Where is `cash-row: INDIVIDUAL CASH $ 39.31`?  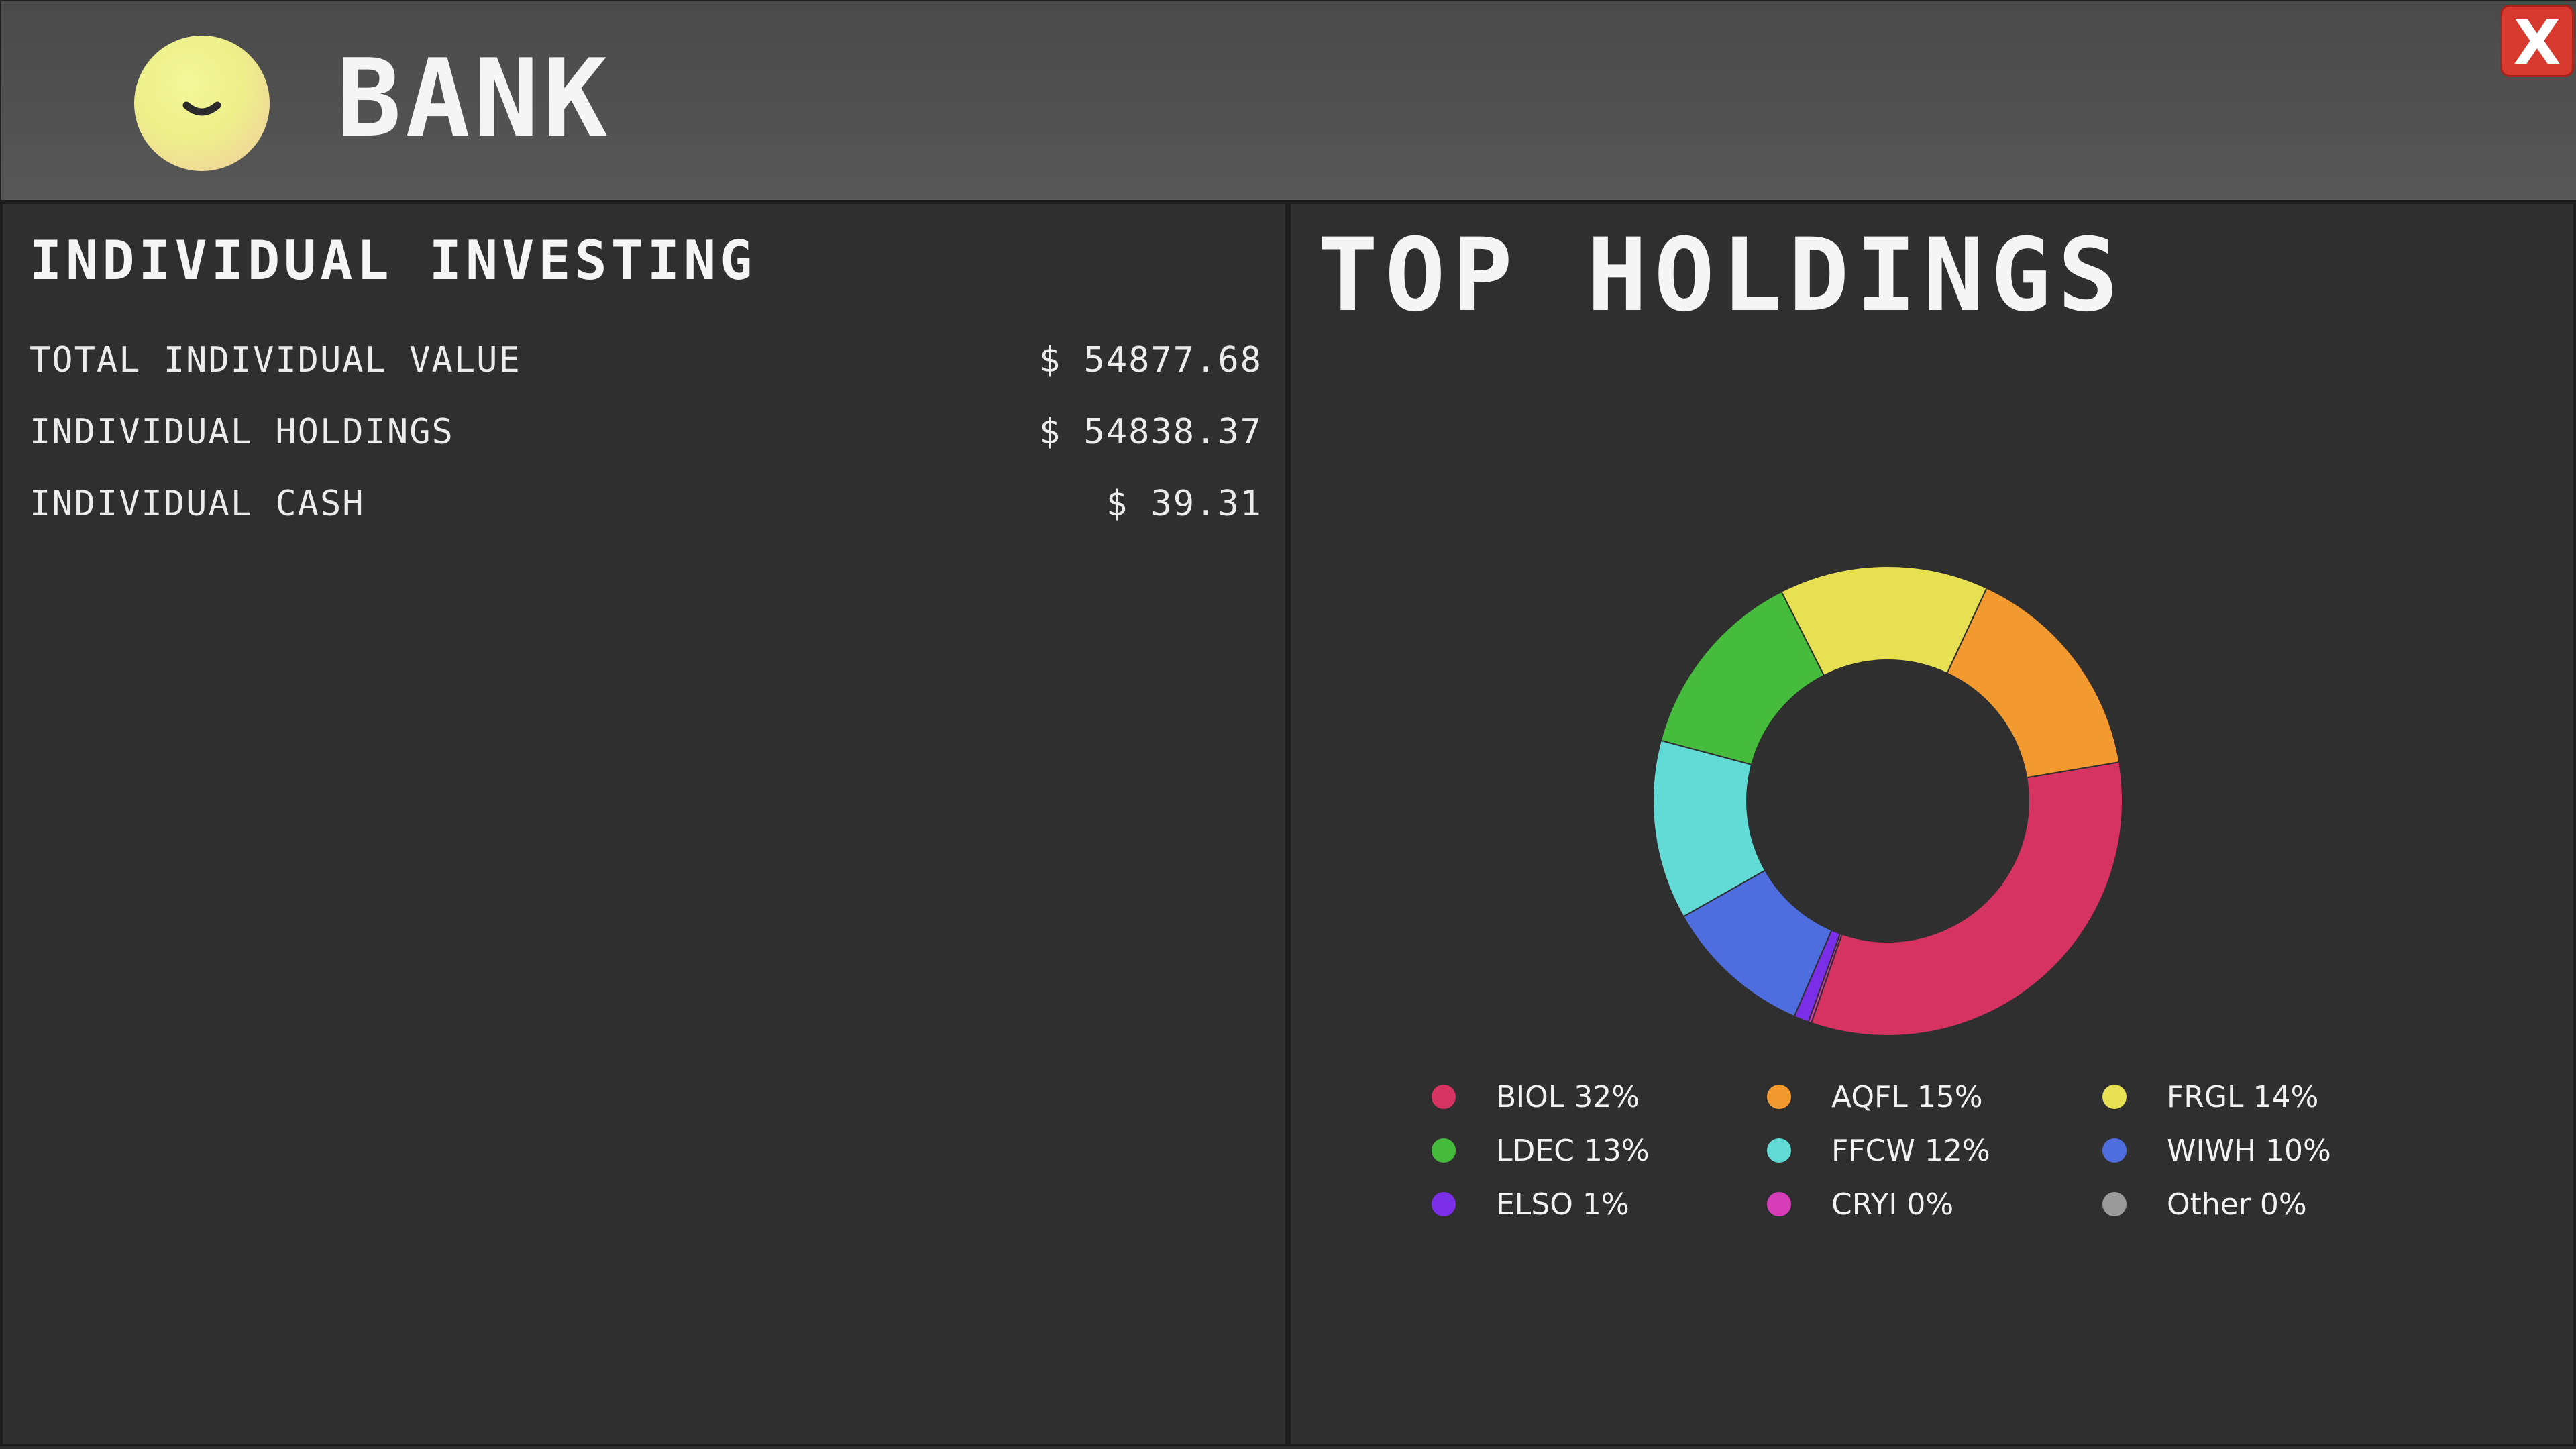 cash-row: INDIVIDUAL CASH $ 39.31 is located at coordinates (646, 510).